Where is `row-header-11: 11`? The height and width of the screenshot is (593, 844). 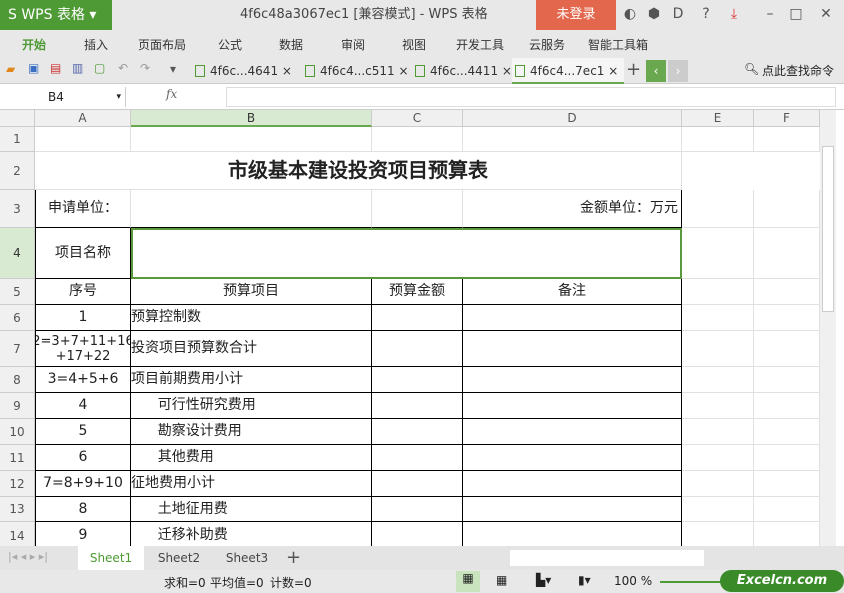 row-header-11: 11 is located at coordinates (17, 458).